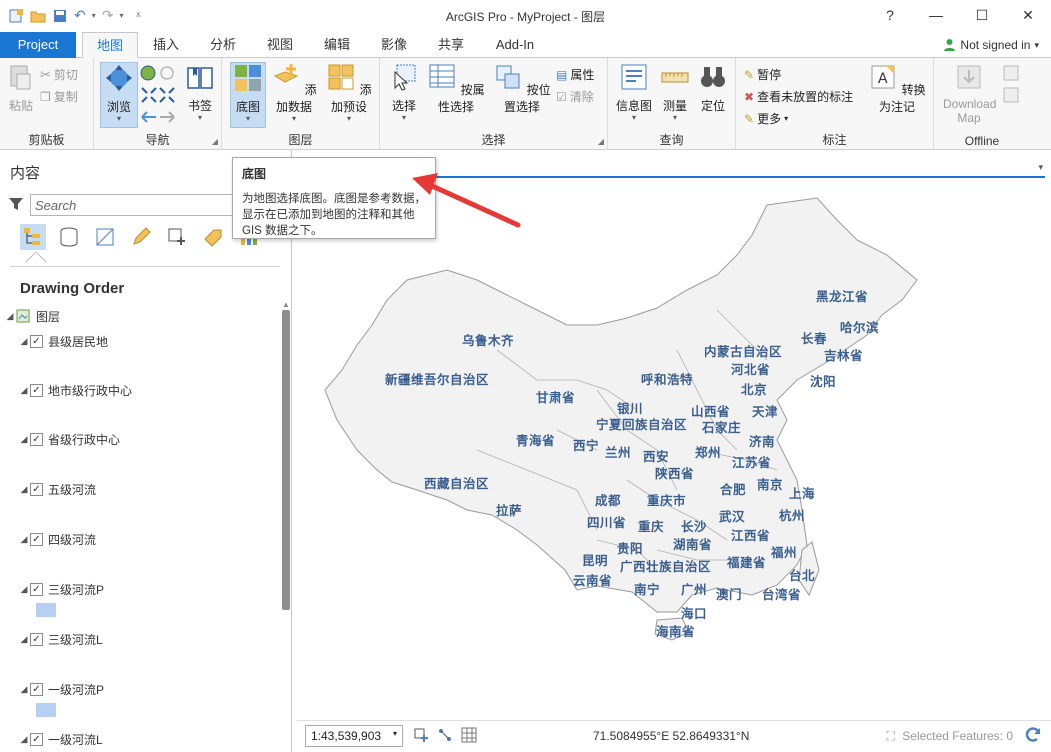  I want to click on map-place-label: 西藏自治区, so click(457, 484).